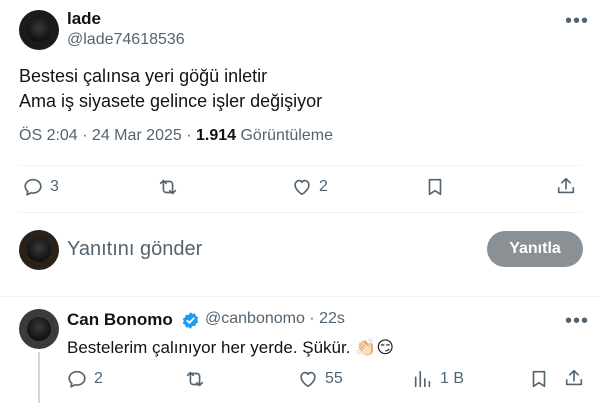 The width and height of the screenshot is (600, 403). I want to click on more-options-icon: •••, so click(577, 21).